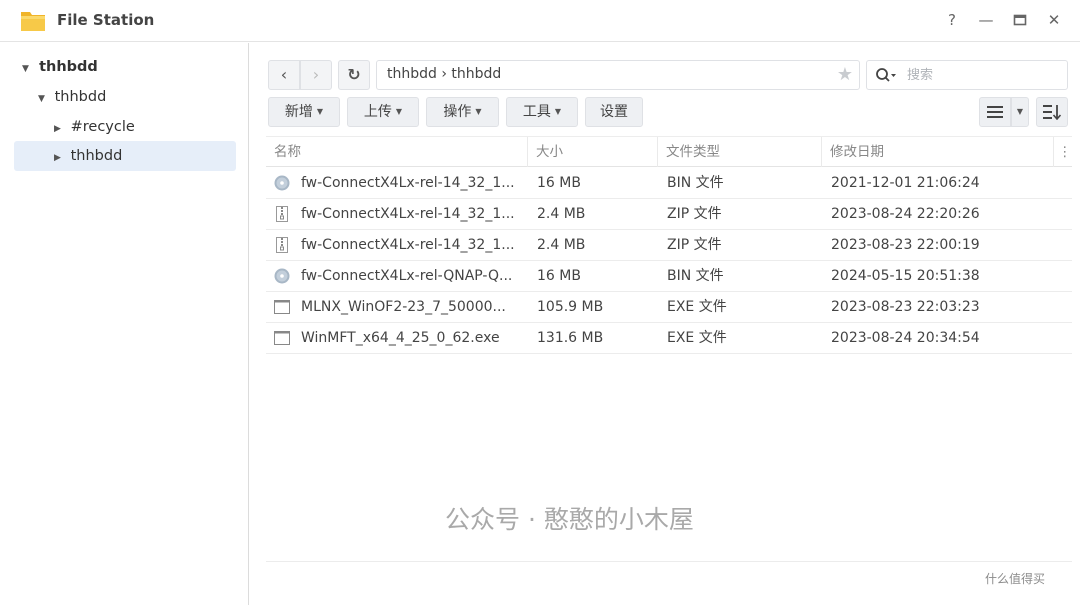 The width and height of the screenshot is (1080, 605). I want to click on tree-item-thhbdd-selected: ▶ thhbdd, so click(125, 156).